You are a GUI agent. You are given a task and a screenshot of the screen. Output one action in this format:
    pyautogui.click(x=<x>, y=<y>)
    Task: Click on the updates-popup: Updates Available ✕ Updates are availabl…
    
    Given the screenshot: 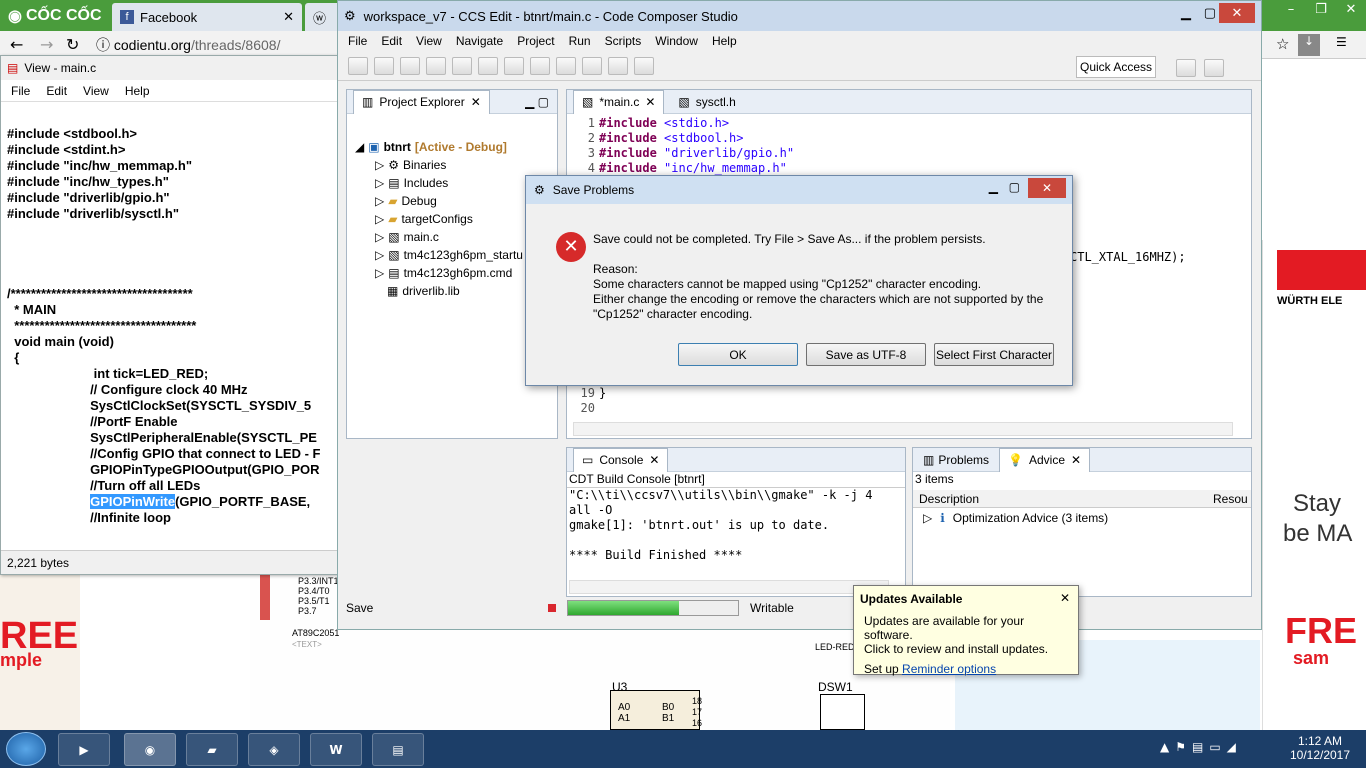 What is the action you would take?
    pyautogui.click(x=966, y=630)
    